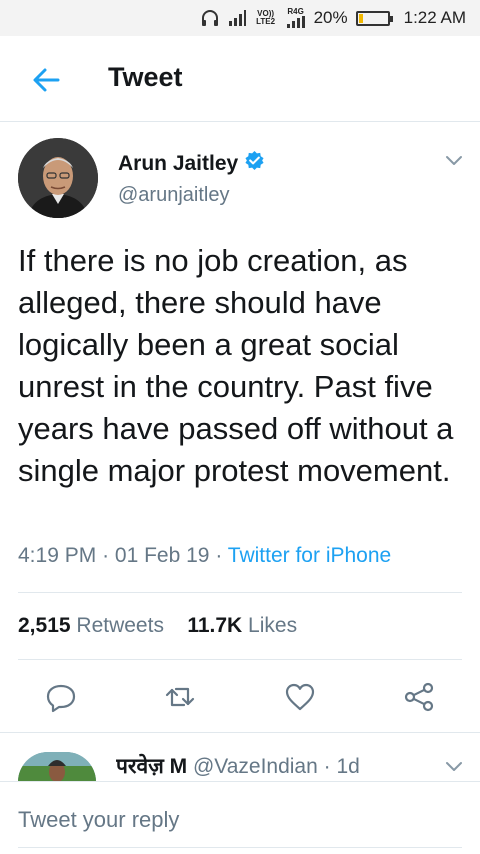 The image size is (480, 854). I want to click on battery-icon, so click(374, 18).